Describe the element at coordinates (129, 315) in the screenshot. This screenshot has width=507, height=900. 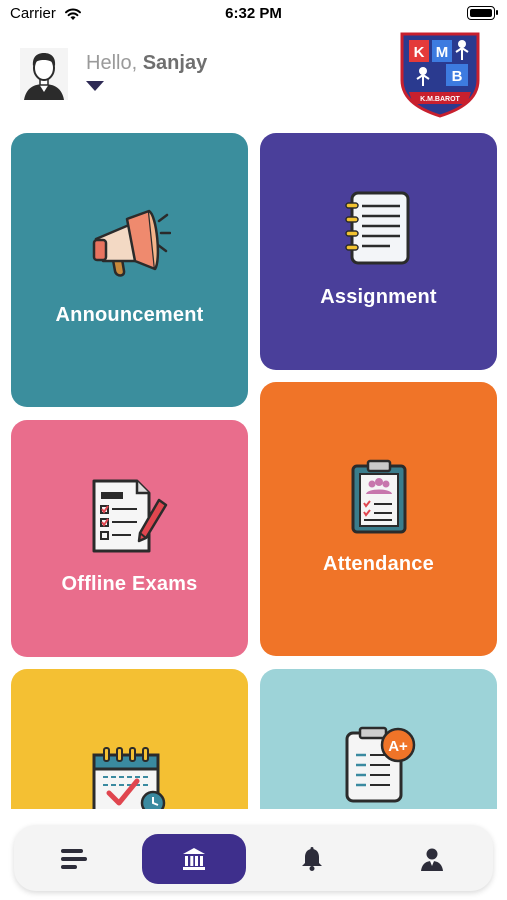
I see `tile-announcement-label: Announcement` at that location.